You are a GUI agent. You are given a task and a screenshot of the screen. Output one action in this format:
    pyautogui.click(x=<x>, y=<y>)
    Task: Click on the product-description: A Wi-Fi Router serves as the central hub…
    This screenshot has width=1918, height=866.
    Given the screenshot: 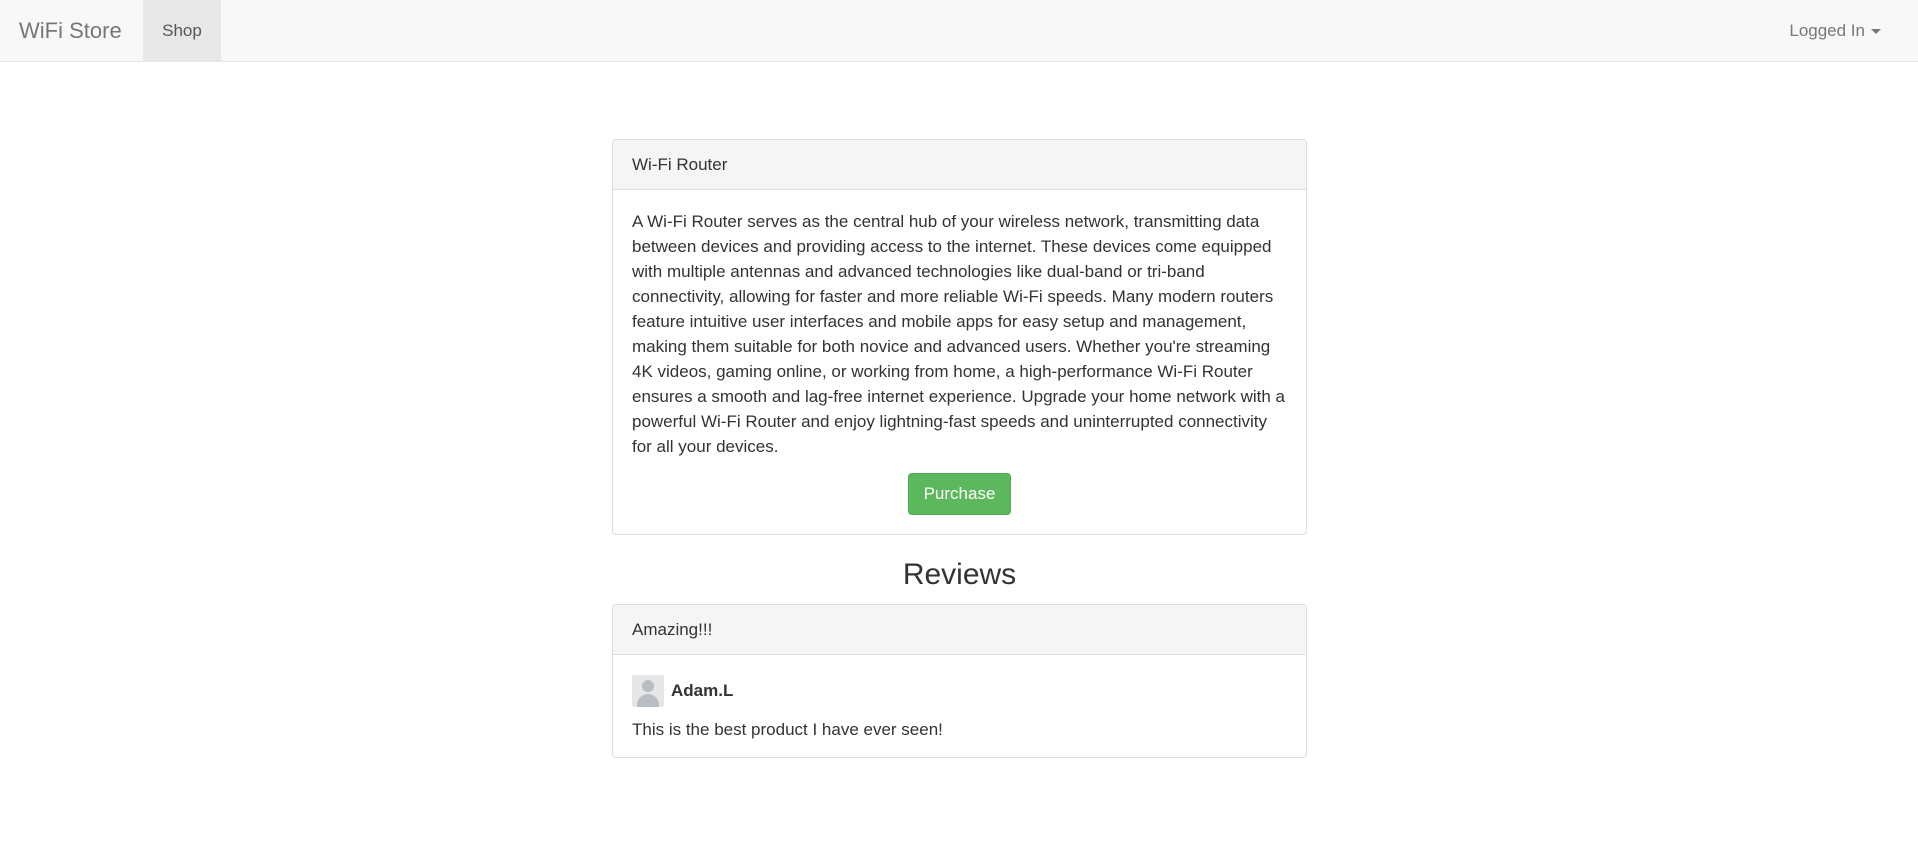 What is the action you would take?
    pyautogui.click(x=958, y=334)
    